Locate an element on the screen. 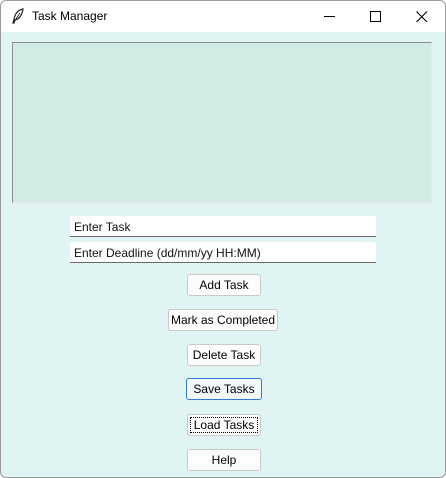 This screenshot has height=478, width=446. minimize-button is located at coordinates (330, 16).